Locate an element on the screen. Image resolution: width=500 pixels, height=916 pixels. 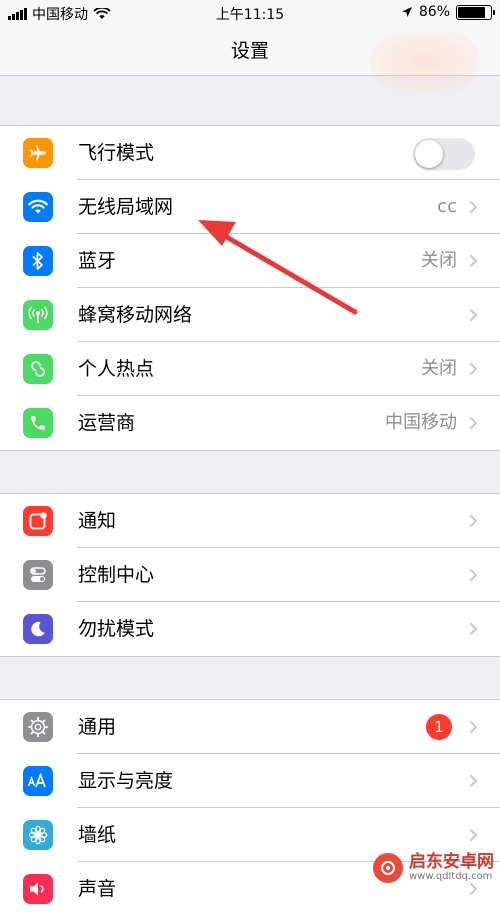
watermark-title: 启东安卓网 is located at coordinates (451, 861).